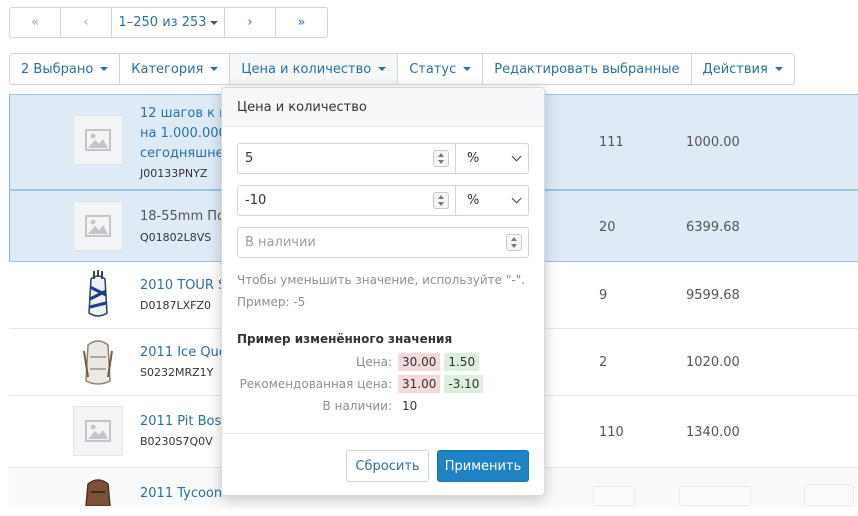 The height and width of the screenshot is (516, 858). Describe the element at coordinates (735, 69) in the screenshot. I see `actions-label: Действия` at that location.